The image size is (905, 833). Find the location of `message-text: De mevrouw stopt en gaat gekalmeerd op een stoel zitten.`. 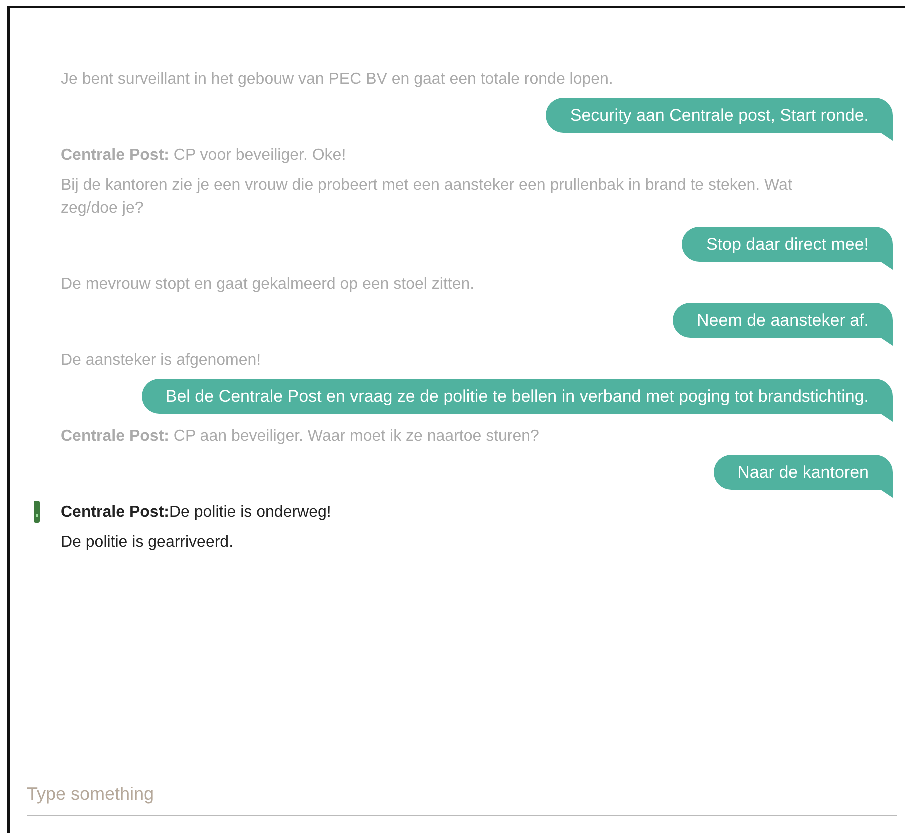

message-text: De mevrouw stopt en gaat gekalmeerd op een stoel zitten. is located at coordinates (268, 285).